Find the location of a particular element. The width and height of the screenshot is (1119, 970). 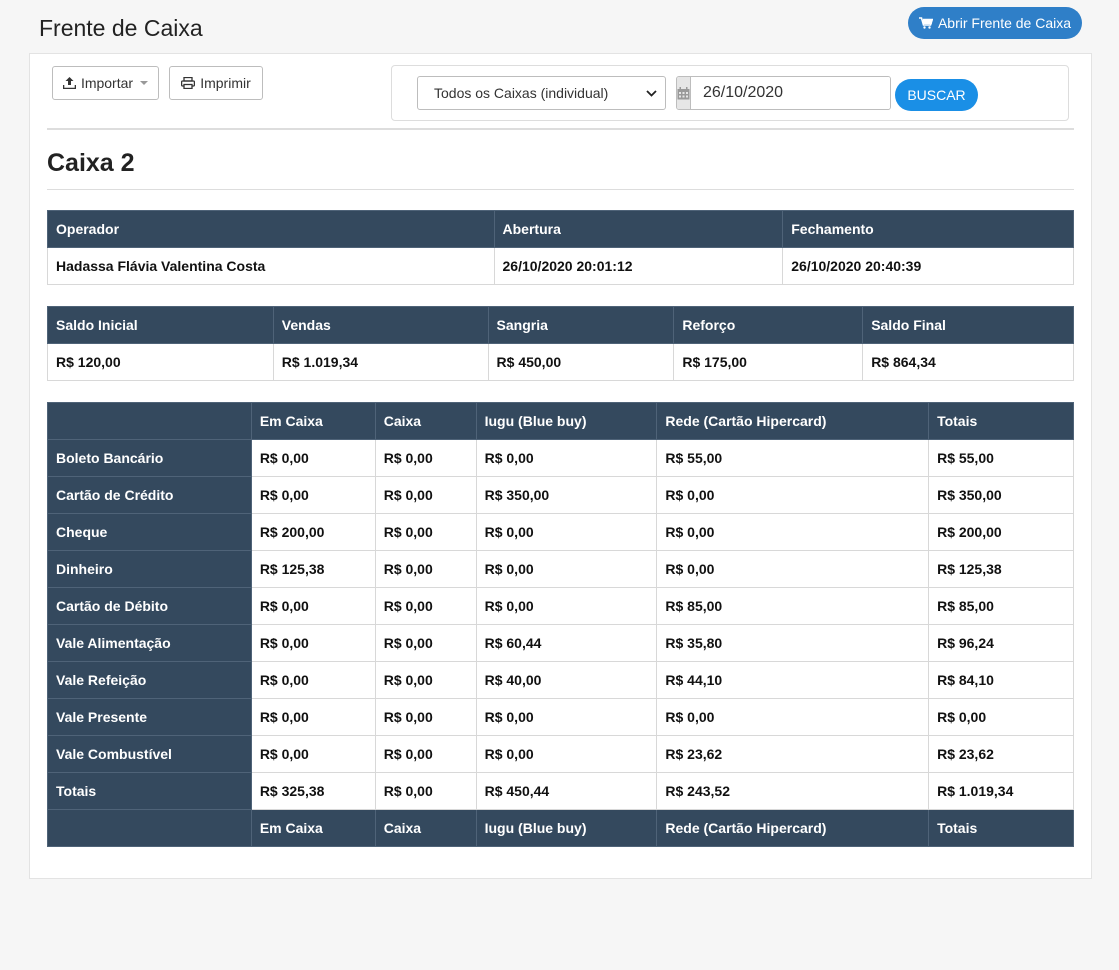

initial-balance: R$ 120,00 is located at coordinates (160, 362).